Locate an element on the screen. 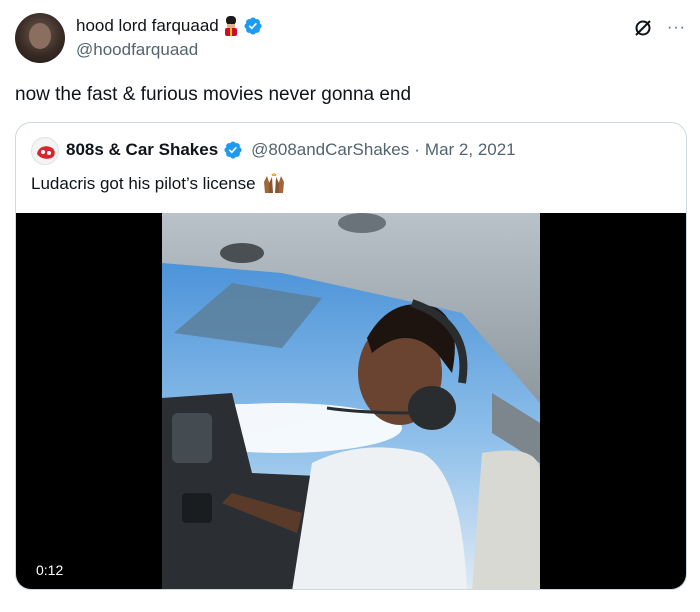  more-icon: ··· is located at coordinates (676, 28).